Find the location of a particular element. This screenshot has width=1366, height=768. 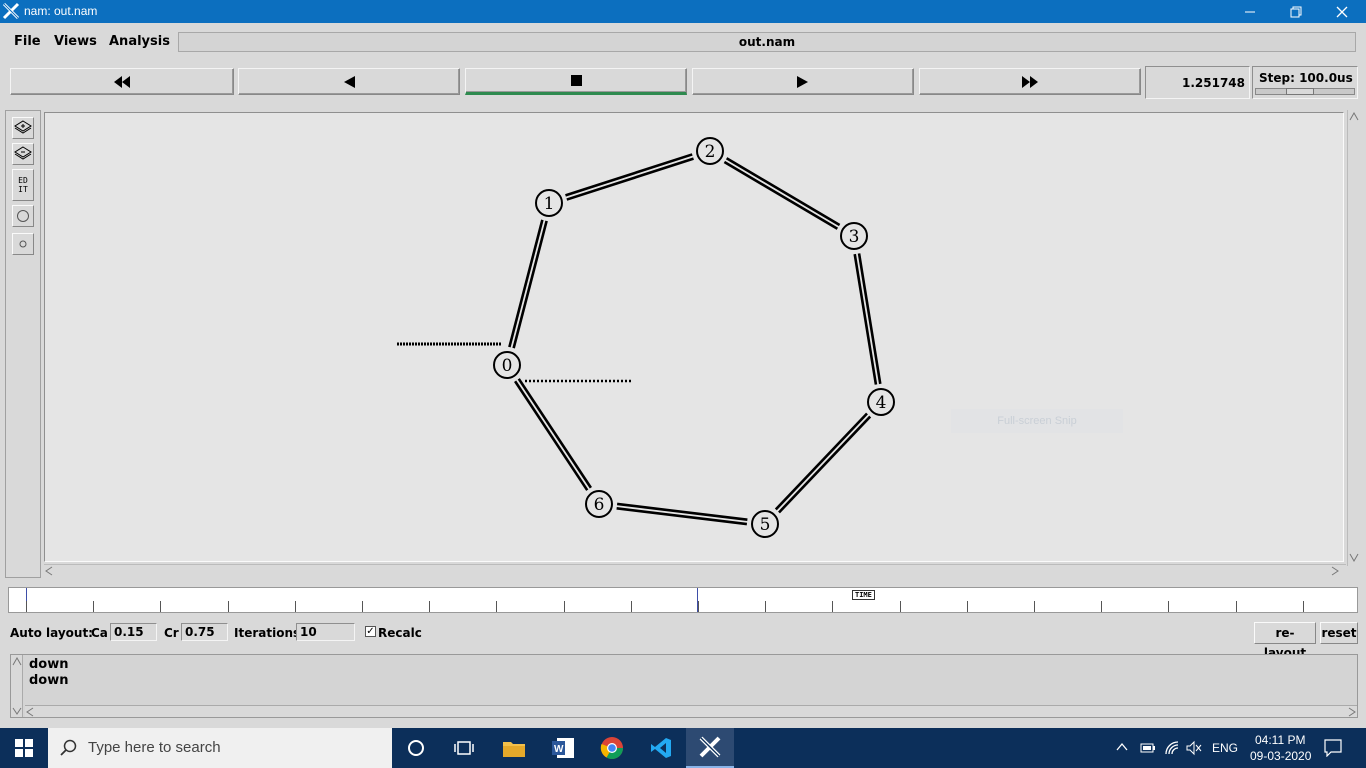

task-view-button is located at coordinates (464, 748).